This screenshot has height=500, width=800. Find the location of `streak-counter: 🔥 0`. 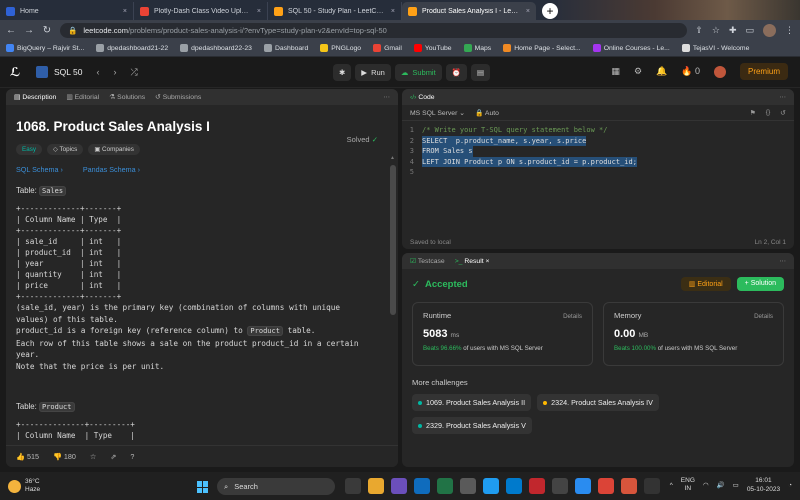

streak-counter: 🔥 0 is located at coordinates (690, 71).